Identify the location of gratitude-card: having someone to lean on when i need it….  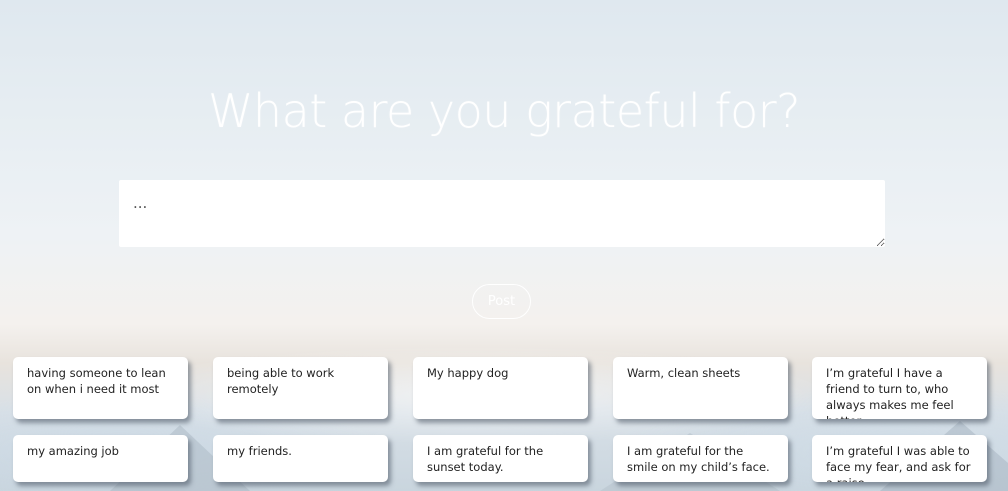
(100, 388).